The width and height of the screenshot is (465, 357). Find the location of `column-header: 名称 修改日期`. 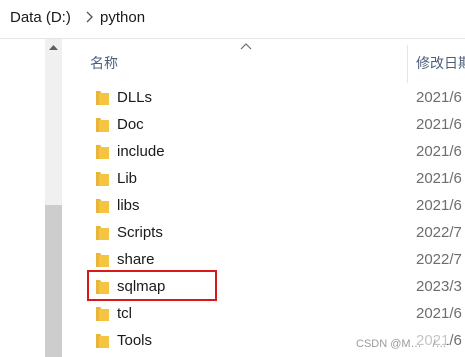

column-header: 名称 修改日期 is located at coordinates (263, 61).